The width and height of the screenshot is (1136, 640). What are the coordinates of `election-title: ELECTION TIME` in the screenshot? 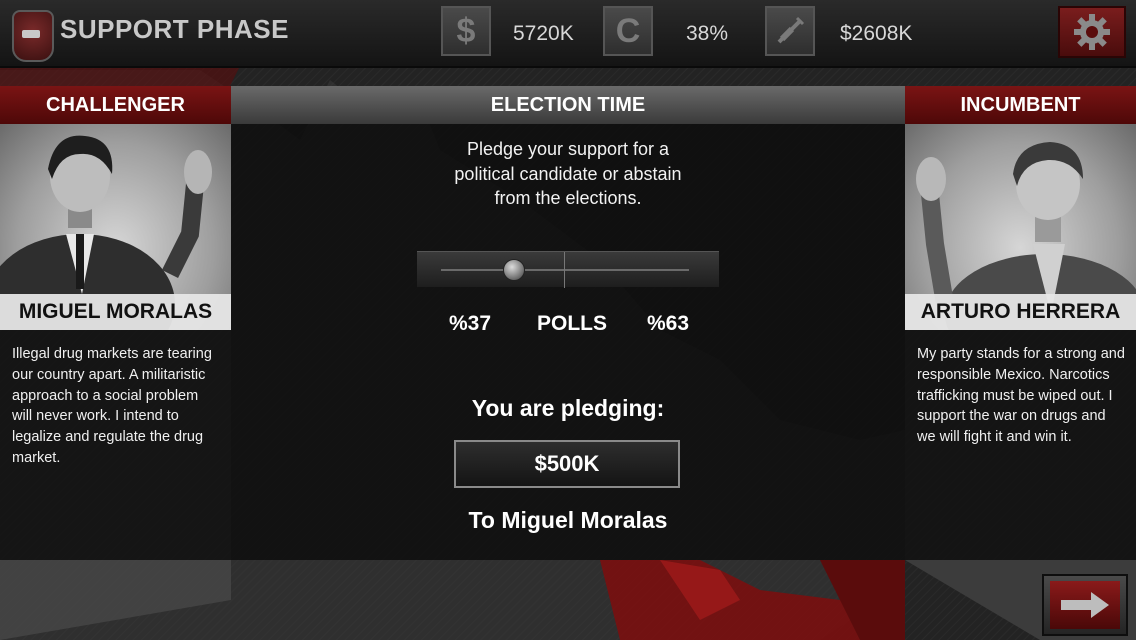 It's located at (568, 105).